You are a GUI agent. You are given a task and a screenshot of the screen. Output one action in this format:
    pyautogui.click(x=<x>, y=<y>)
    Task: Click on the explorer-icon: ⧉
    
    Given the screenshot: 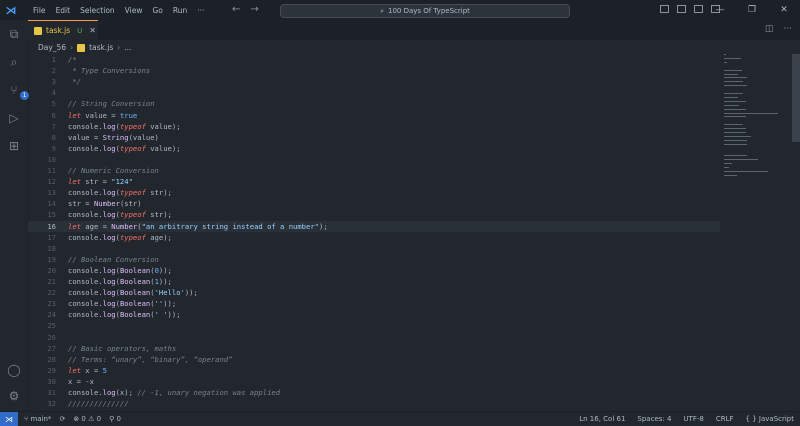 What is the action you would take?
    pyautogui.click(x=14, y=34)
    